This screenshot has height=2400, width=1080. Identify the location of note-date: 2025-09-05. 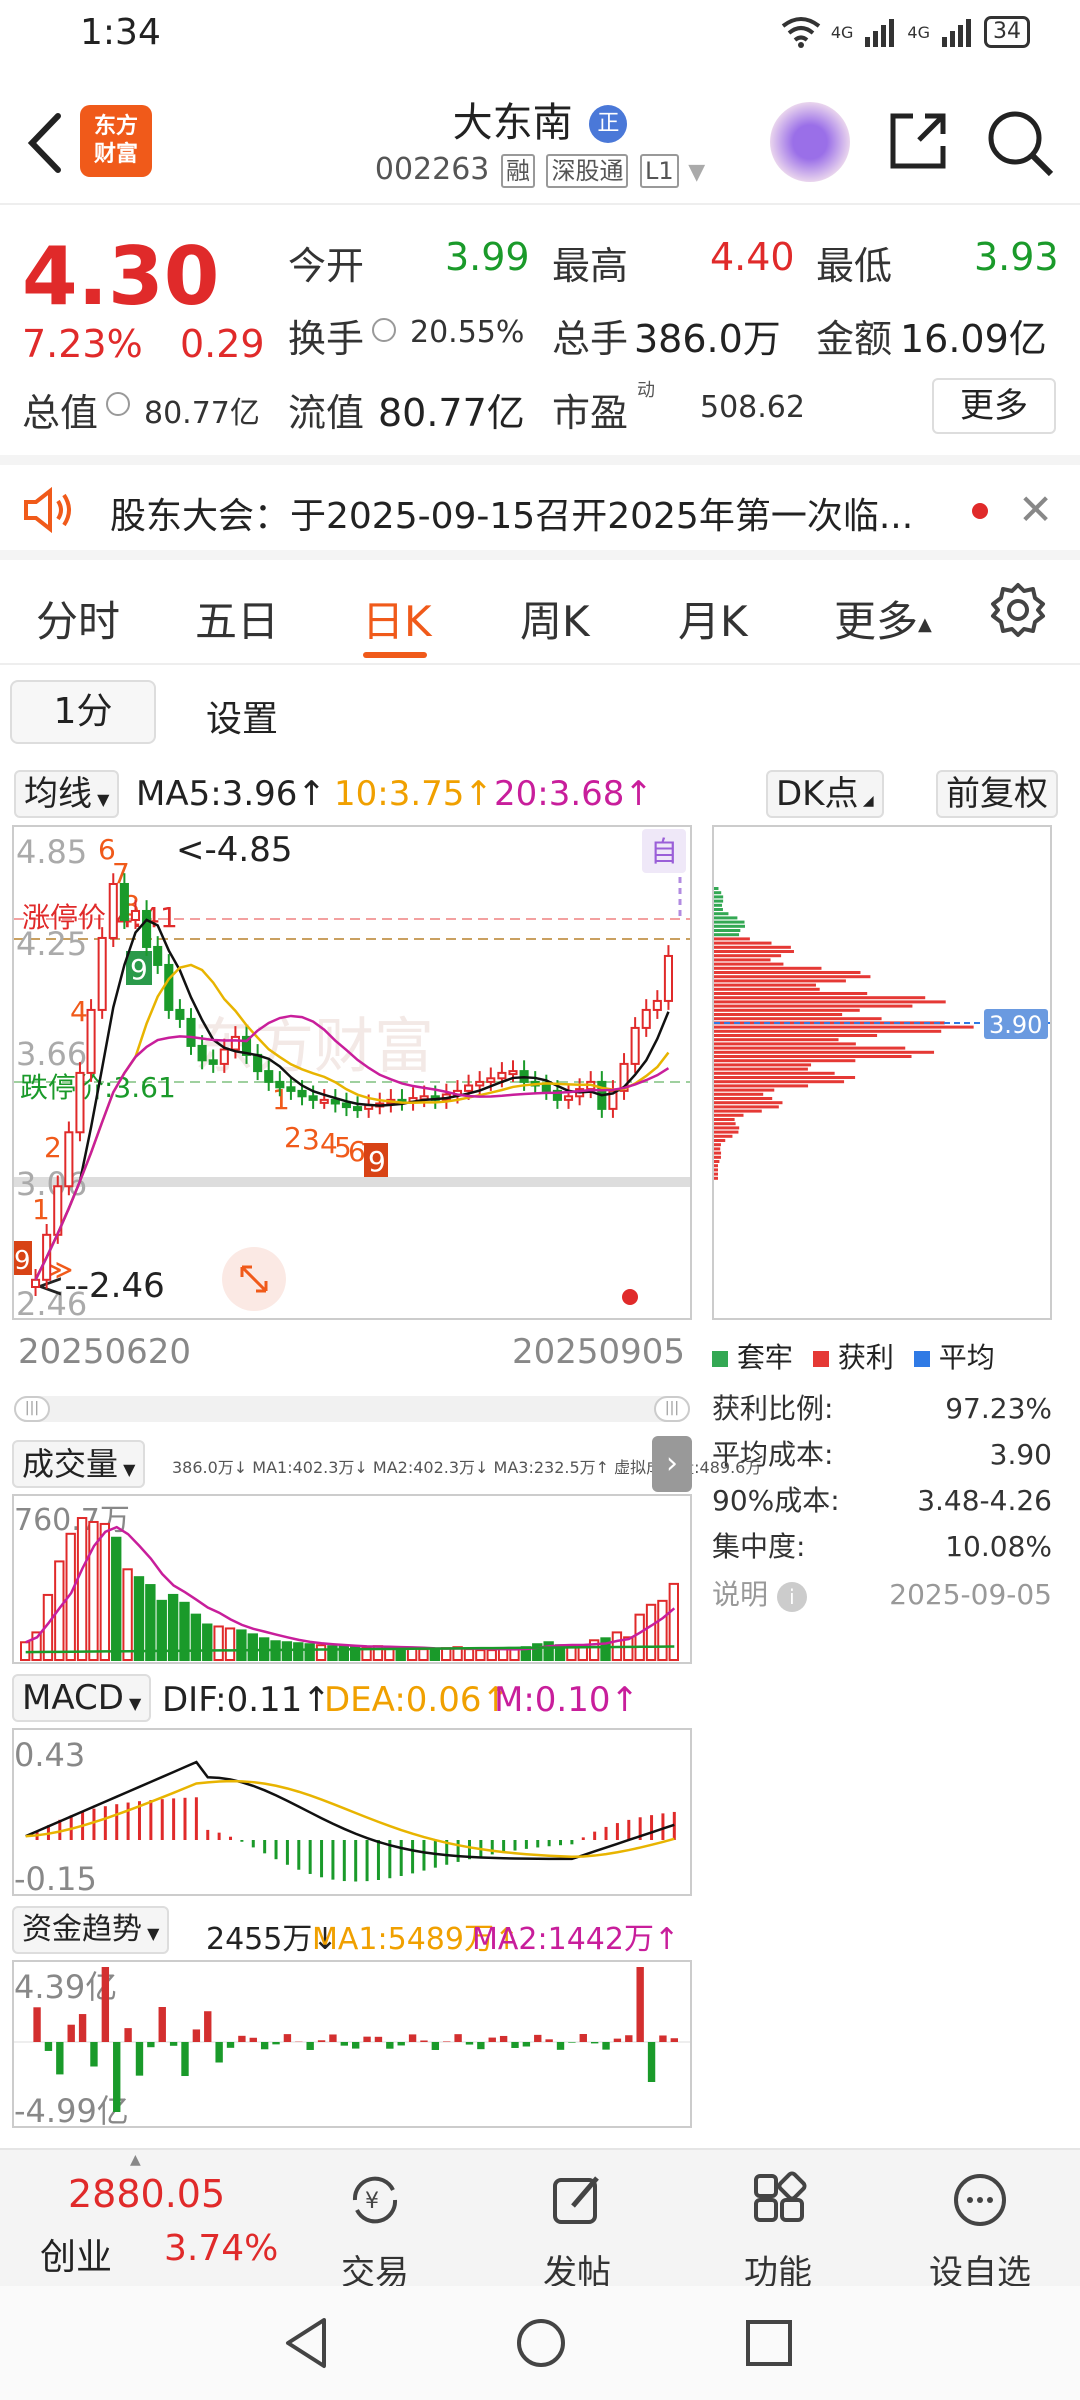
(970, 1594).